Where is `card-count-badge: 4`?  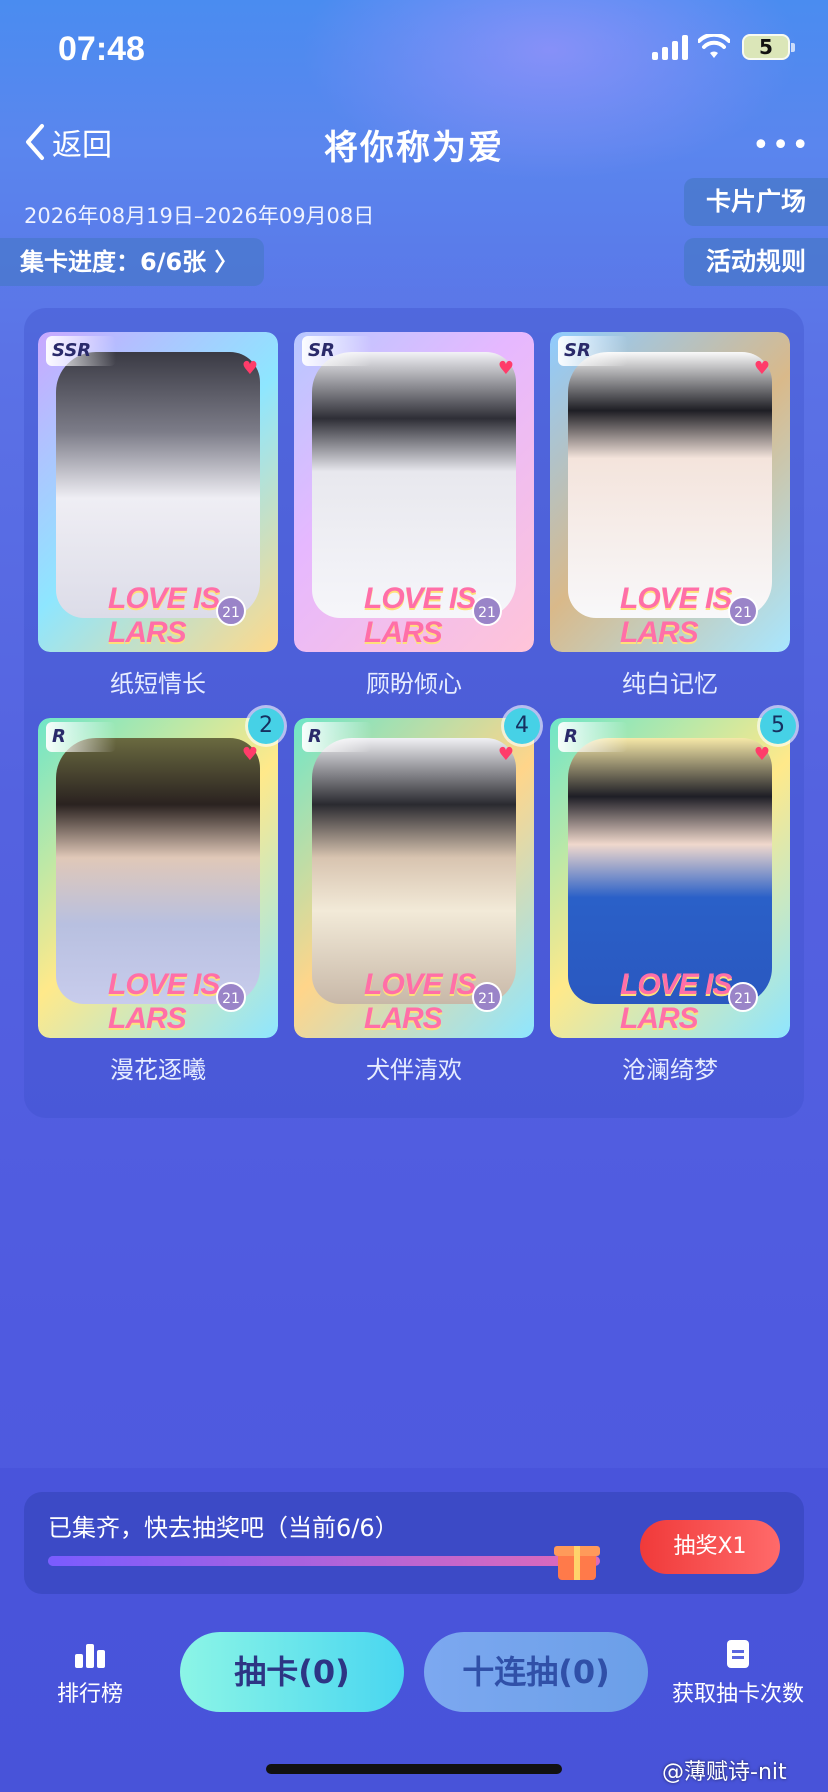 card-count-badge: 4 is located at coordinates (522, 726).